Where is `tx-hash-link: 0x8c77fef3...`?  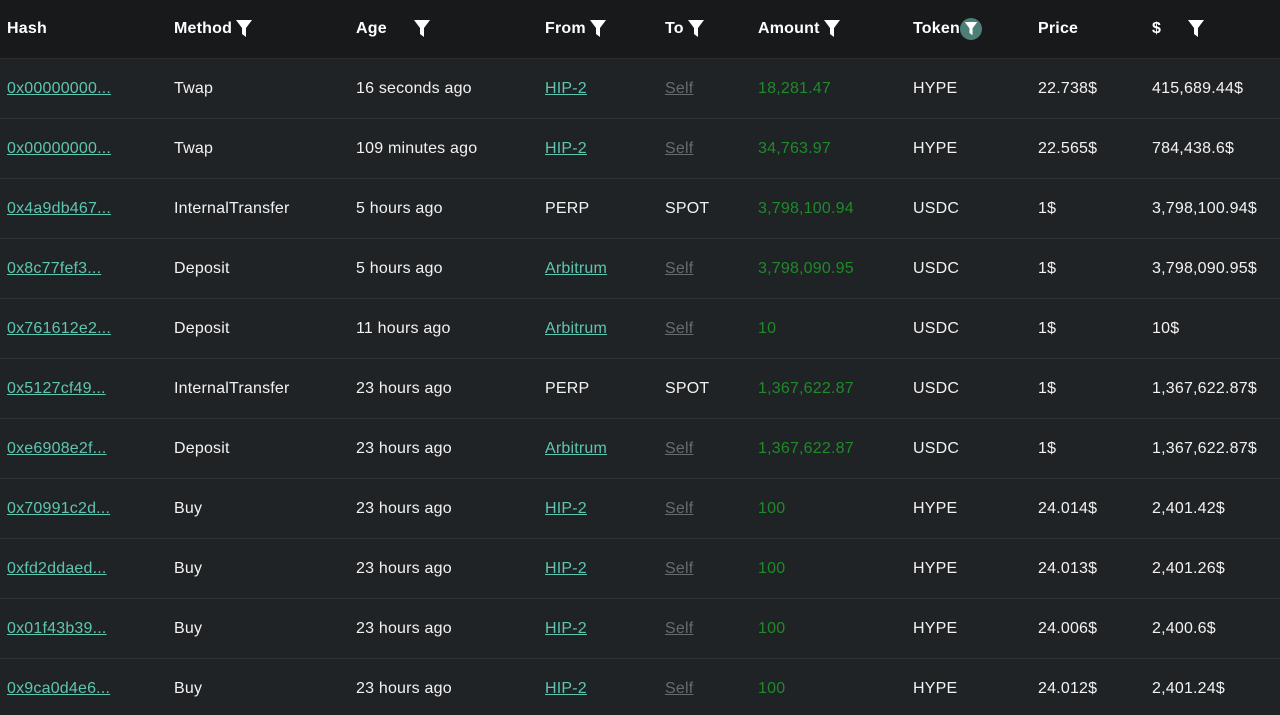 tx-hash-link: 0x8c77fef3... is located at coordinates (54, 269).